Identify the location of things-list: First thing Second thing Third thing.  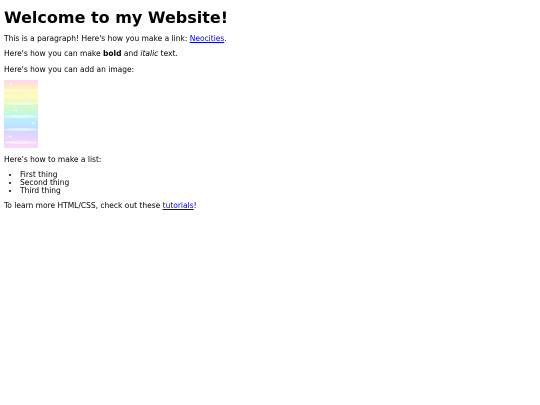
(270, 183).